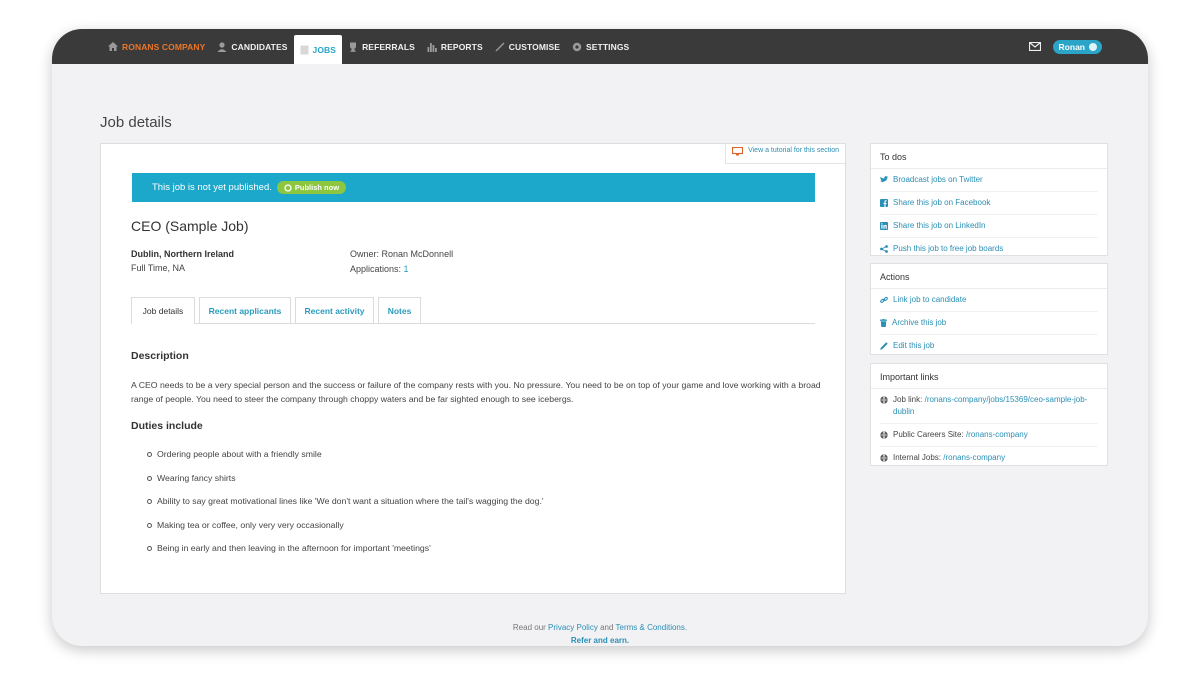  I want to click on trophy-icon, so click(353, 47).